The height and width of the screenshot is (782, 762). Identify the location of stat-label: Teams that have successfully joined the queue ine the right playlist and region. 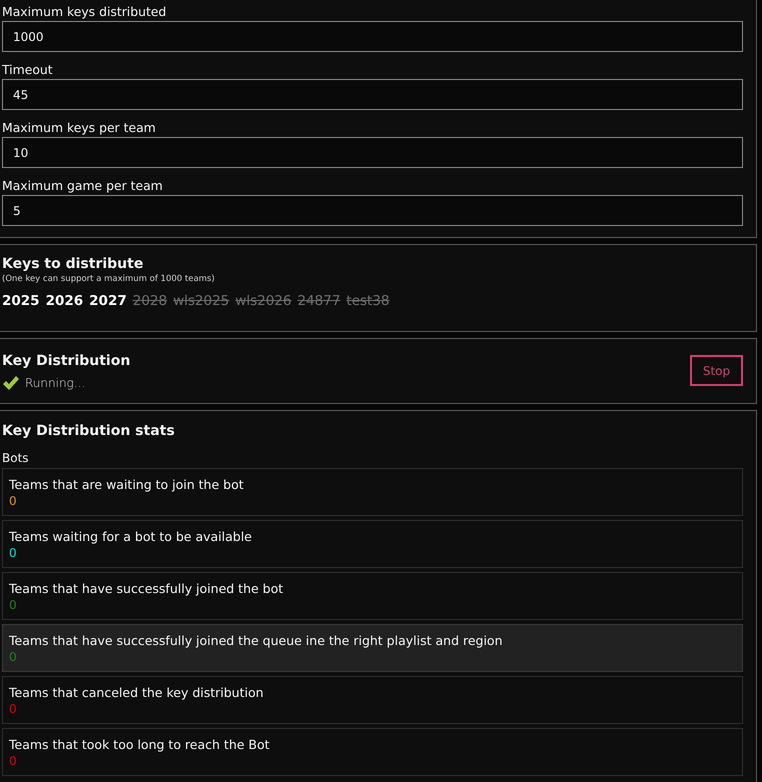
(256, 640).